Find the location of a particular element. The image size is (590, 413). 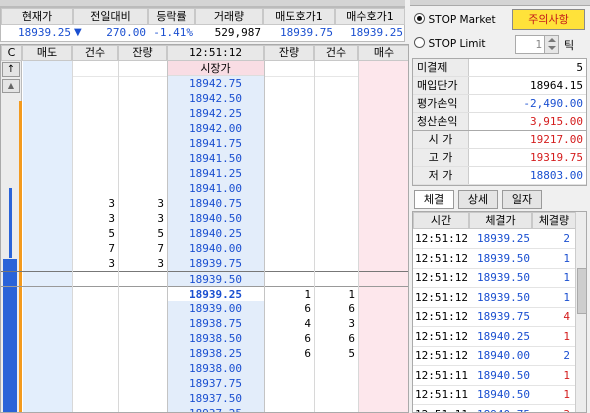

bid-price: 18938.50 is located at coordinates (215, 338).